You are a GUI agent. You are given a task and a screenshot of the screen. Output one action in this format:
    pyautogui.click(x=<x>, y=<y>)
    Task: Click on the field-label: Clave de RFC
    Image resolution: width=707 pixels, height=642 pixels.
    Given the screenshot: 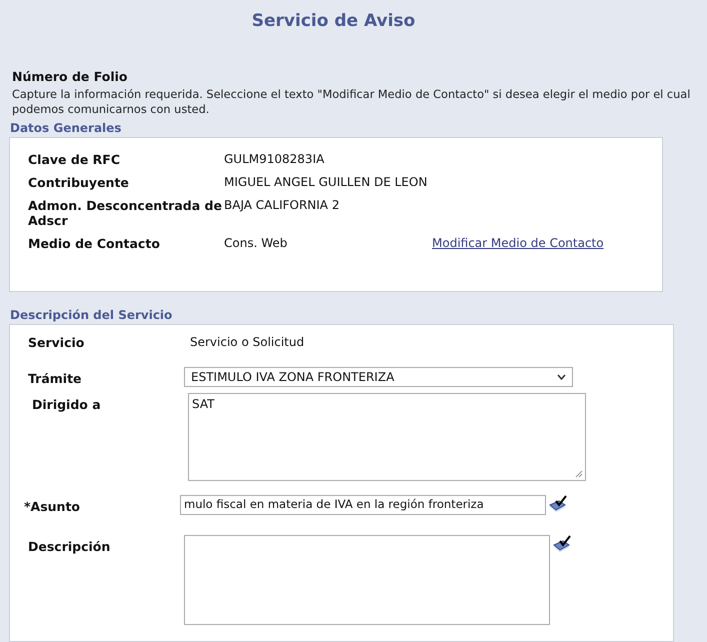 What is the action you would take?
    pyautogui.click(x=74, y=159)
    